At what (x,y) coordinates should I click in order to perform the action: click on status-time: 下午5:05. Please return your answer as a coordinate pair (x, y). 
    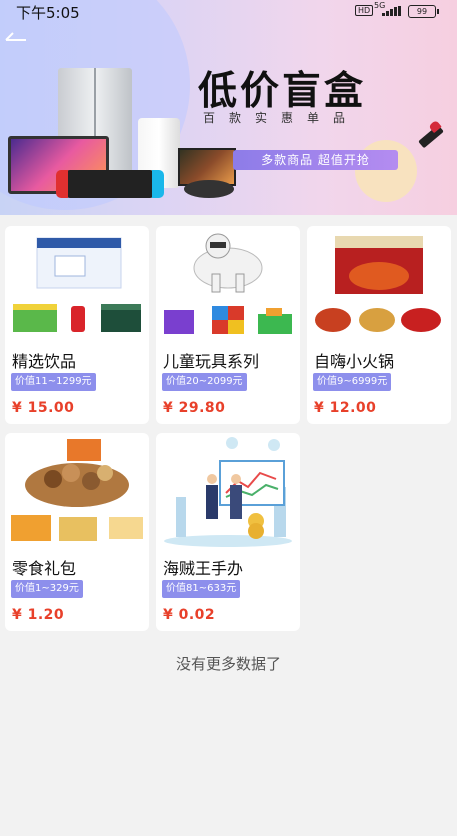
    Looking at the image, I should click on (48, 13).